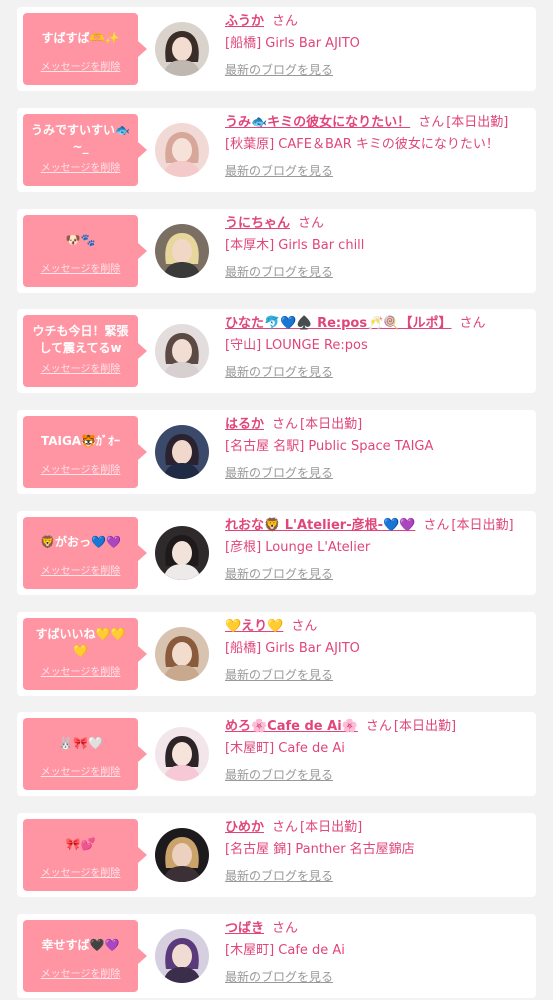 This screenshot has width=553, height=1000. What do you see at coordinates (80, 37) in the screenshot?
I see `message-text: すばすば🫶✨` at bounding box center [80, 37].